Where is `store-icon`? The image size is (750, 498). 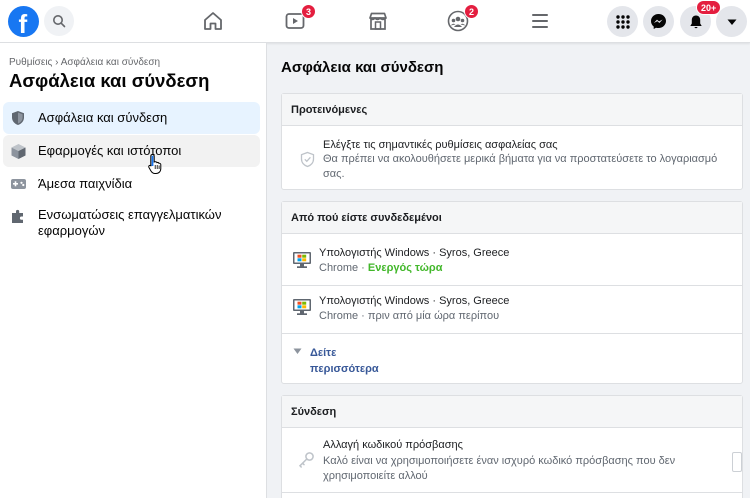
store-icon is located at coordinates (378, 21).